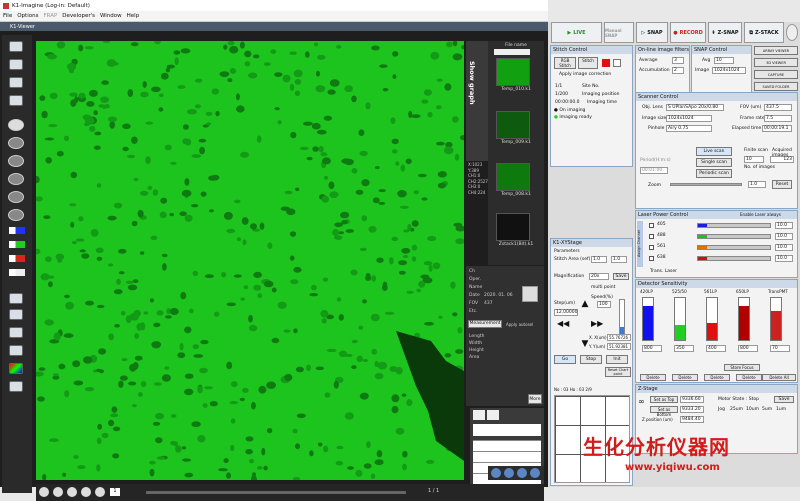 The height and width of the screenshot is (501, 800). What do you see at coordinates (516, 244) in the screenshot?
I see `file-name-4: Zstack1(Bit).k1` at bounding box center [516, 244].